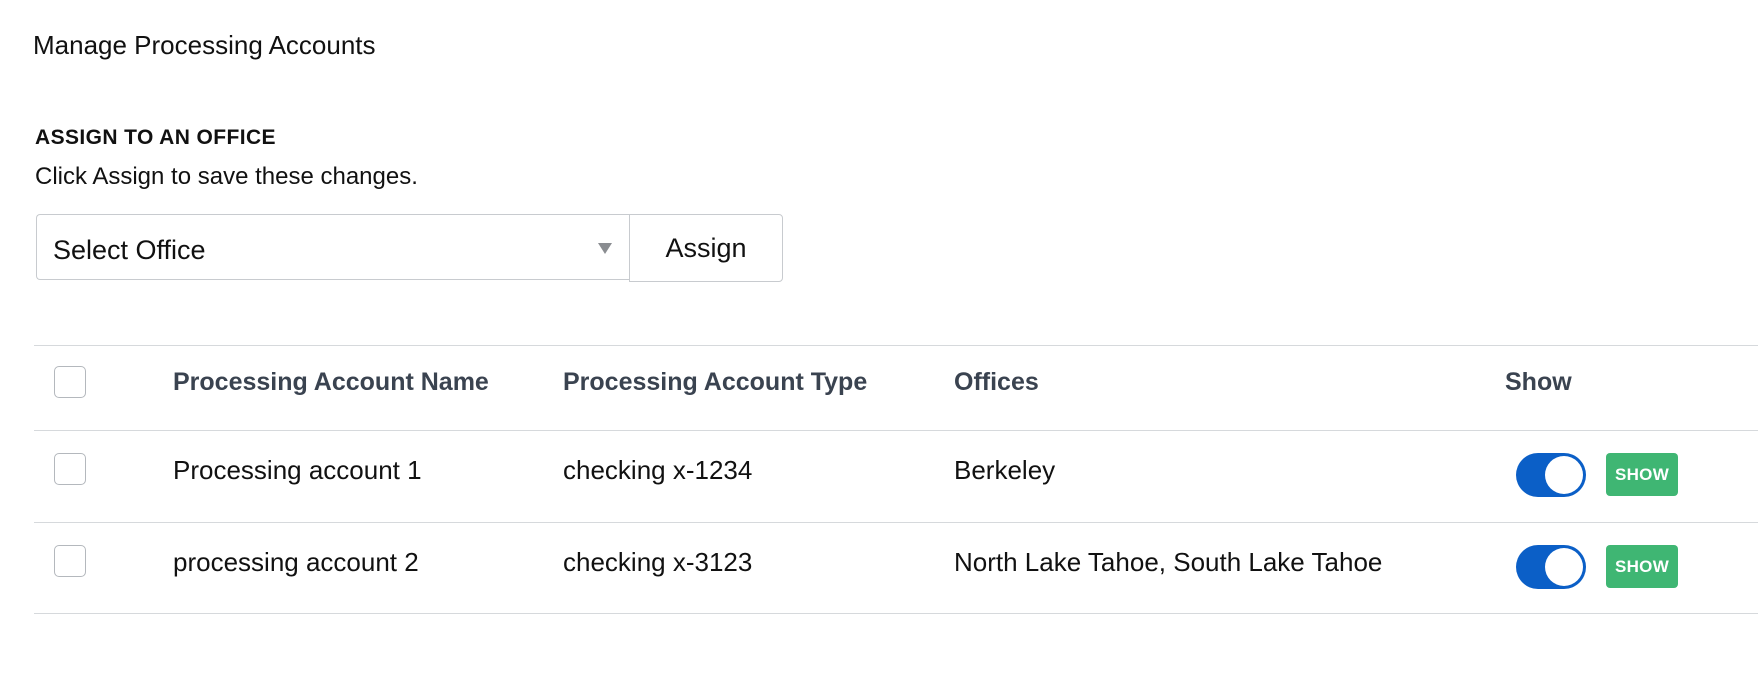  I want to click on assign-button: Assign, so click(706, 248).